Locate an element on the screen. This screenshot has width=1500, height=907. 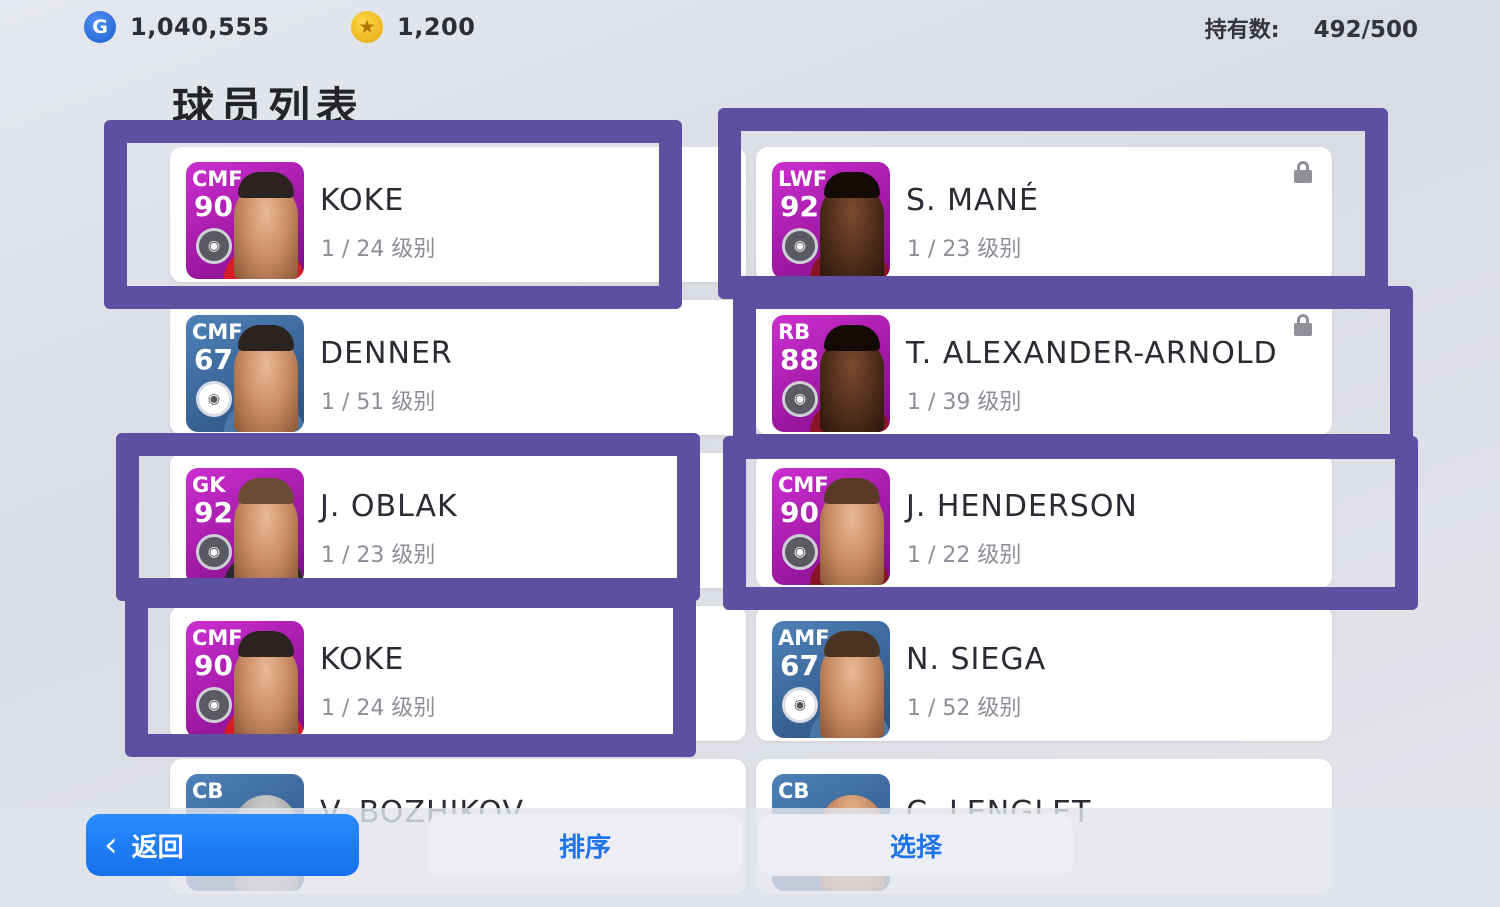
back-button: ‹ 返回 is located at coordinates (222, 845).